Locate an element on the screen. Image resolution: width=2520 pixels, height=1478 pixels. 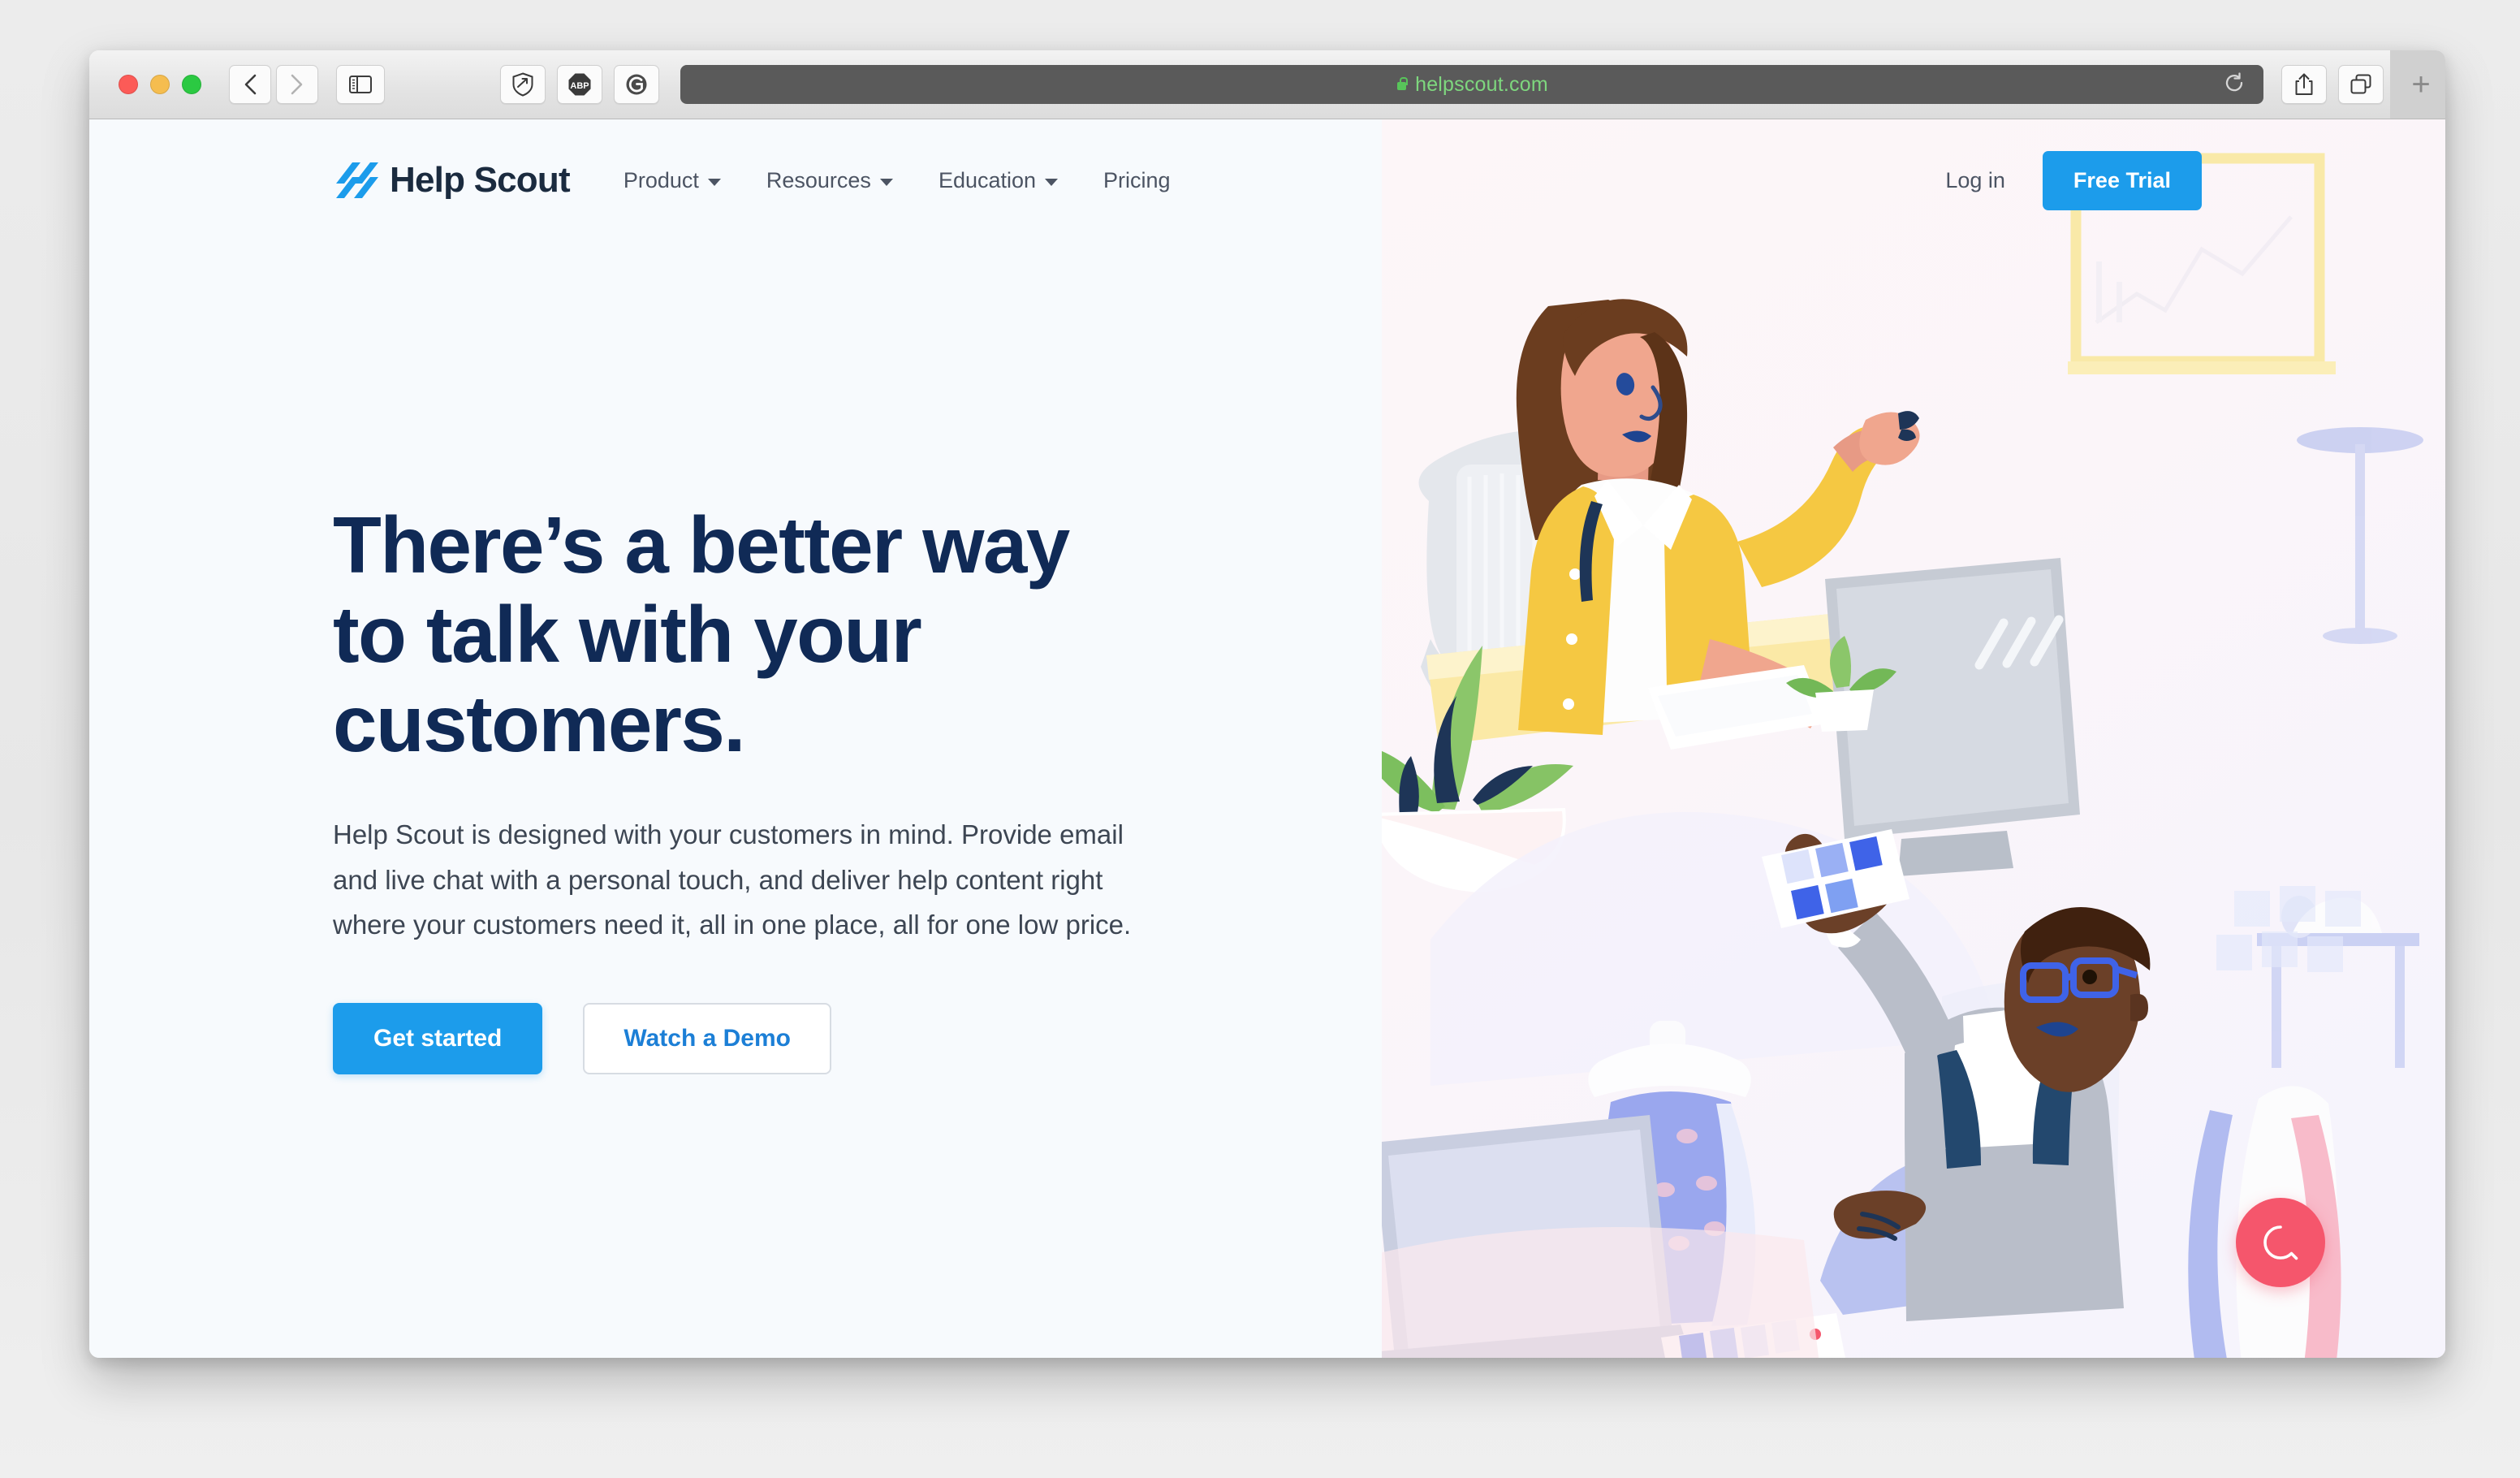
adblock-plus-extension-button: ABP is located at coordinates (579, 84).